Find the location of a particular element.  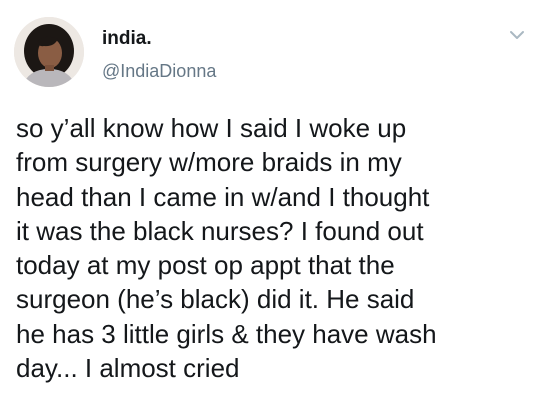

tweet-text-line: so y’all know how I said I woke up is located at coordinates (211, 128).